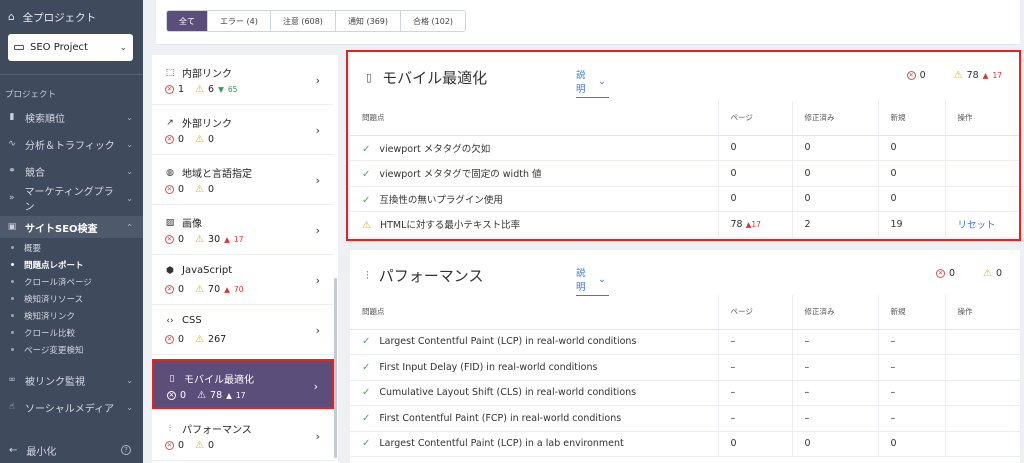  I want to click on category-mobile: ▯ モバイル最適化 ✕ 0 ⚠ 78 ▲ 17 ›, so click(243, 384).